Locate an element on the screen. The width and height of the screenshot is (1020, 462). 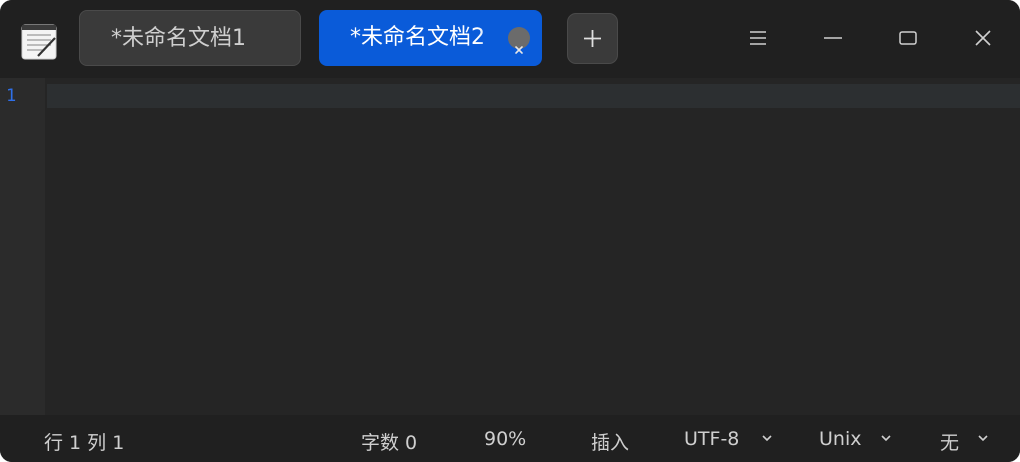
tab-label: *未命名文档1 is located at coordinates (178, 38).